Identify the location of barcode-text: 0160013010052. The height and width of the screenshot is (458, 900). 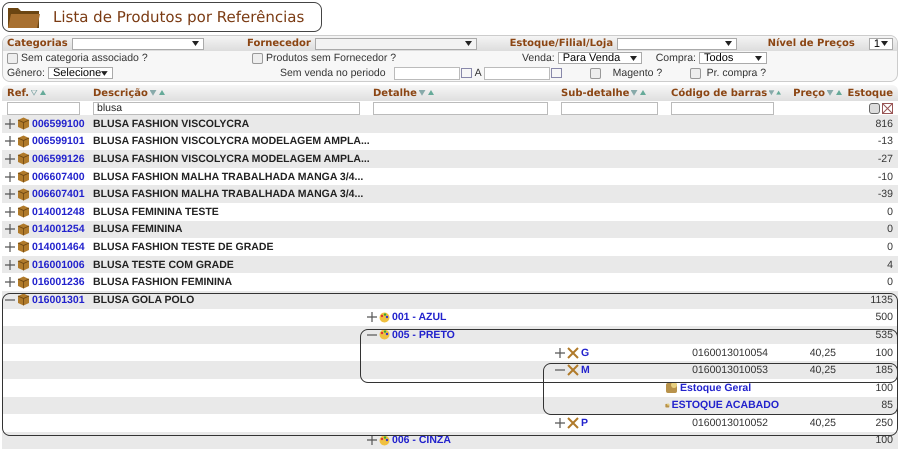
(730, 422).